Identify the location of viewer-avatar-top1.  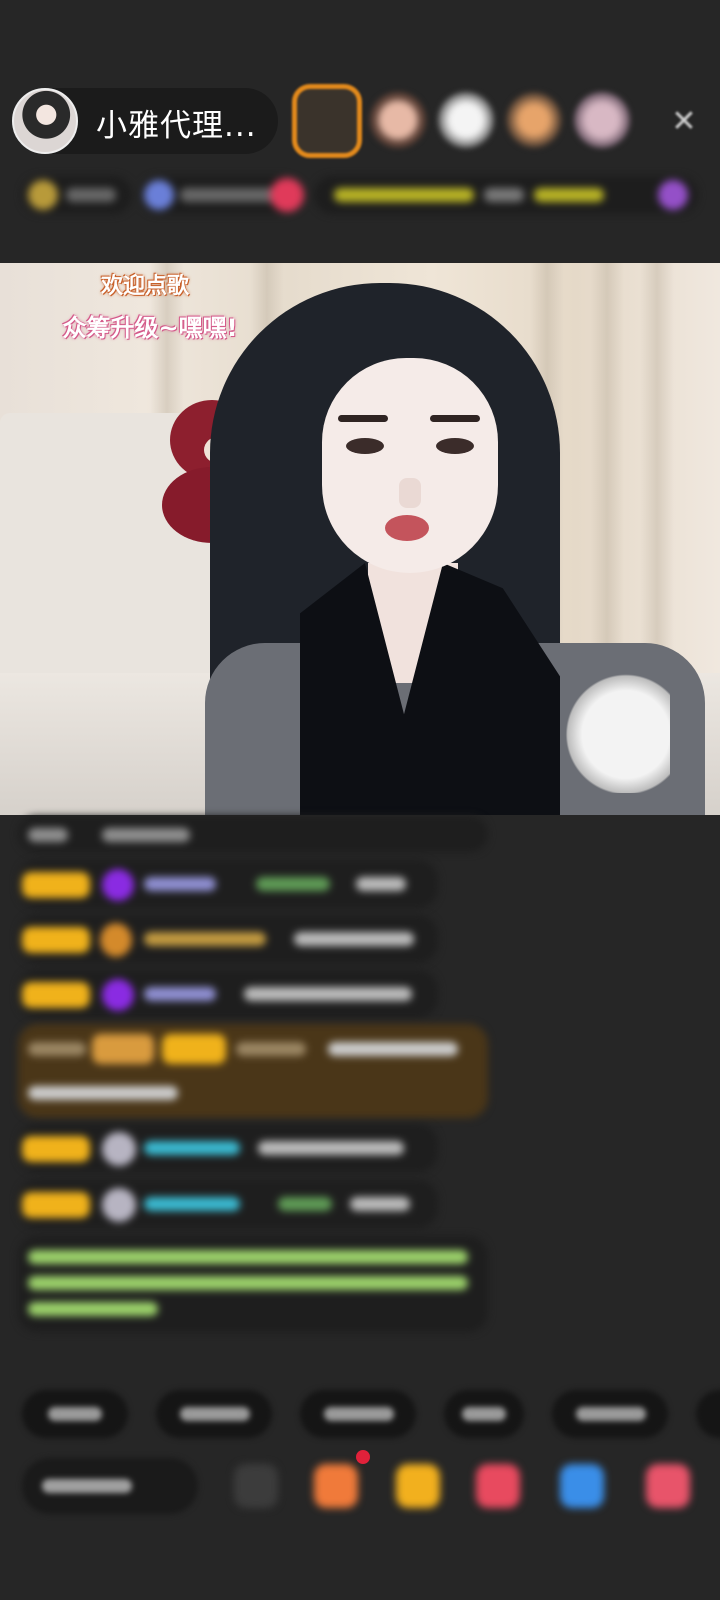
(327, 121).